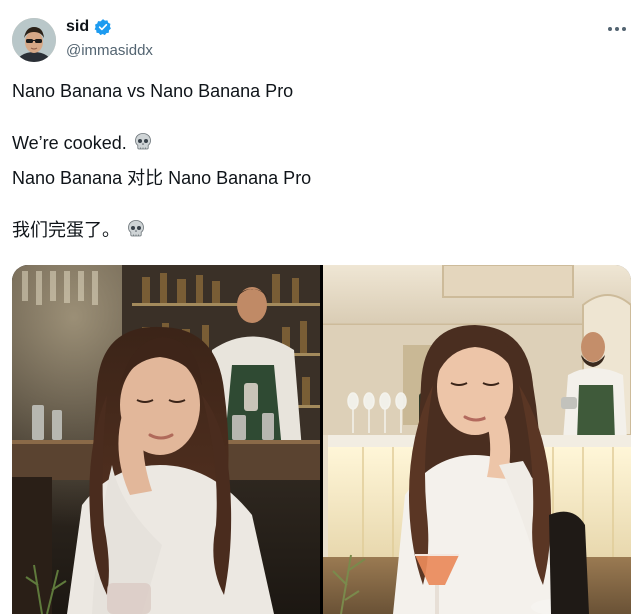 This screenshot has width=640, height=614. Describe the element at coordinates (79, 231) in the screenshot. I see `post-text-line-4: 我们完蛋了。` at that location.